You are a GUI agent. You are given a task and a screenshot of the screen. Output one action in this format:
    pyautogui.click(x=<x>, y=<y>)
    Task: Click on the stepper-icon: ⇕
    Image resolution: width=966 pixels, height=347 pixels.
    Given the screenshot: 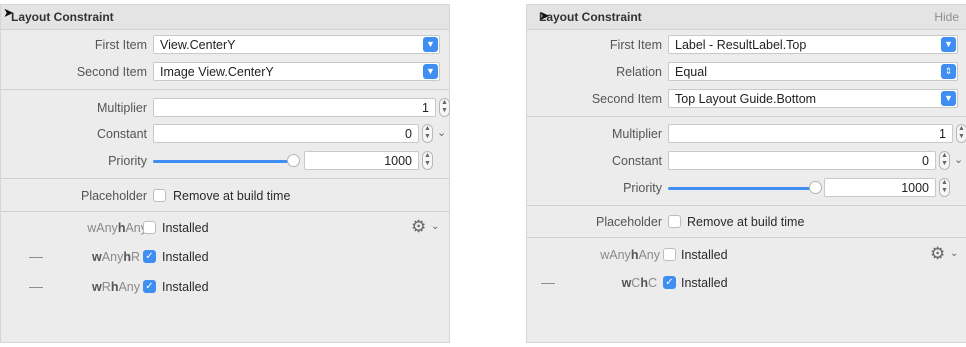 What is the action you would take?
    pyautogui.click(x=948, y=71)
    